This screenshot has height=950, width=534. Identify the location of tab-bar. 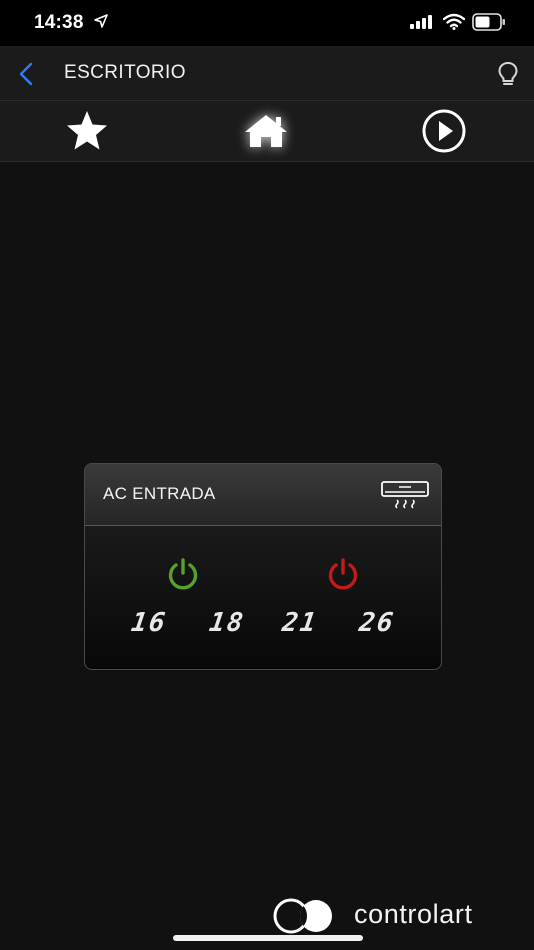
(267, 131).